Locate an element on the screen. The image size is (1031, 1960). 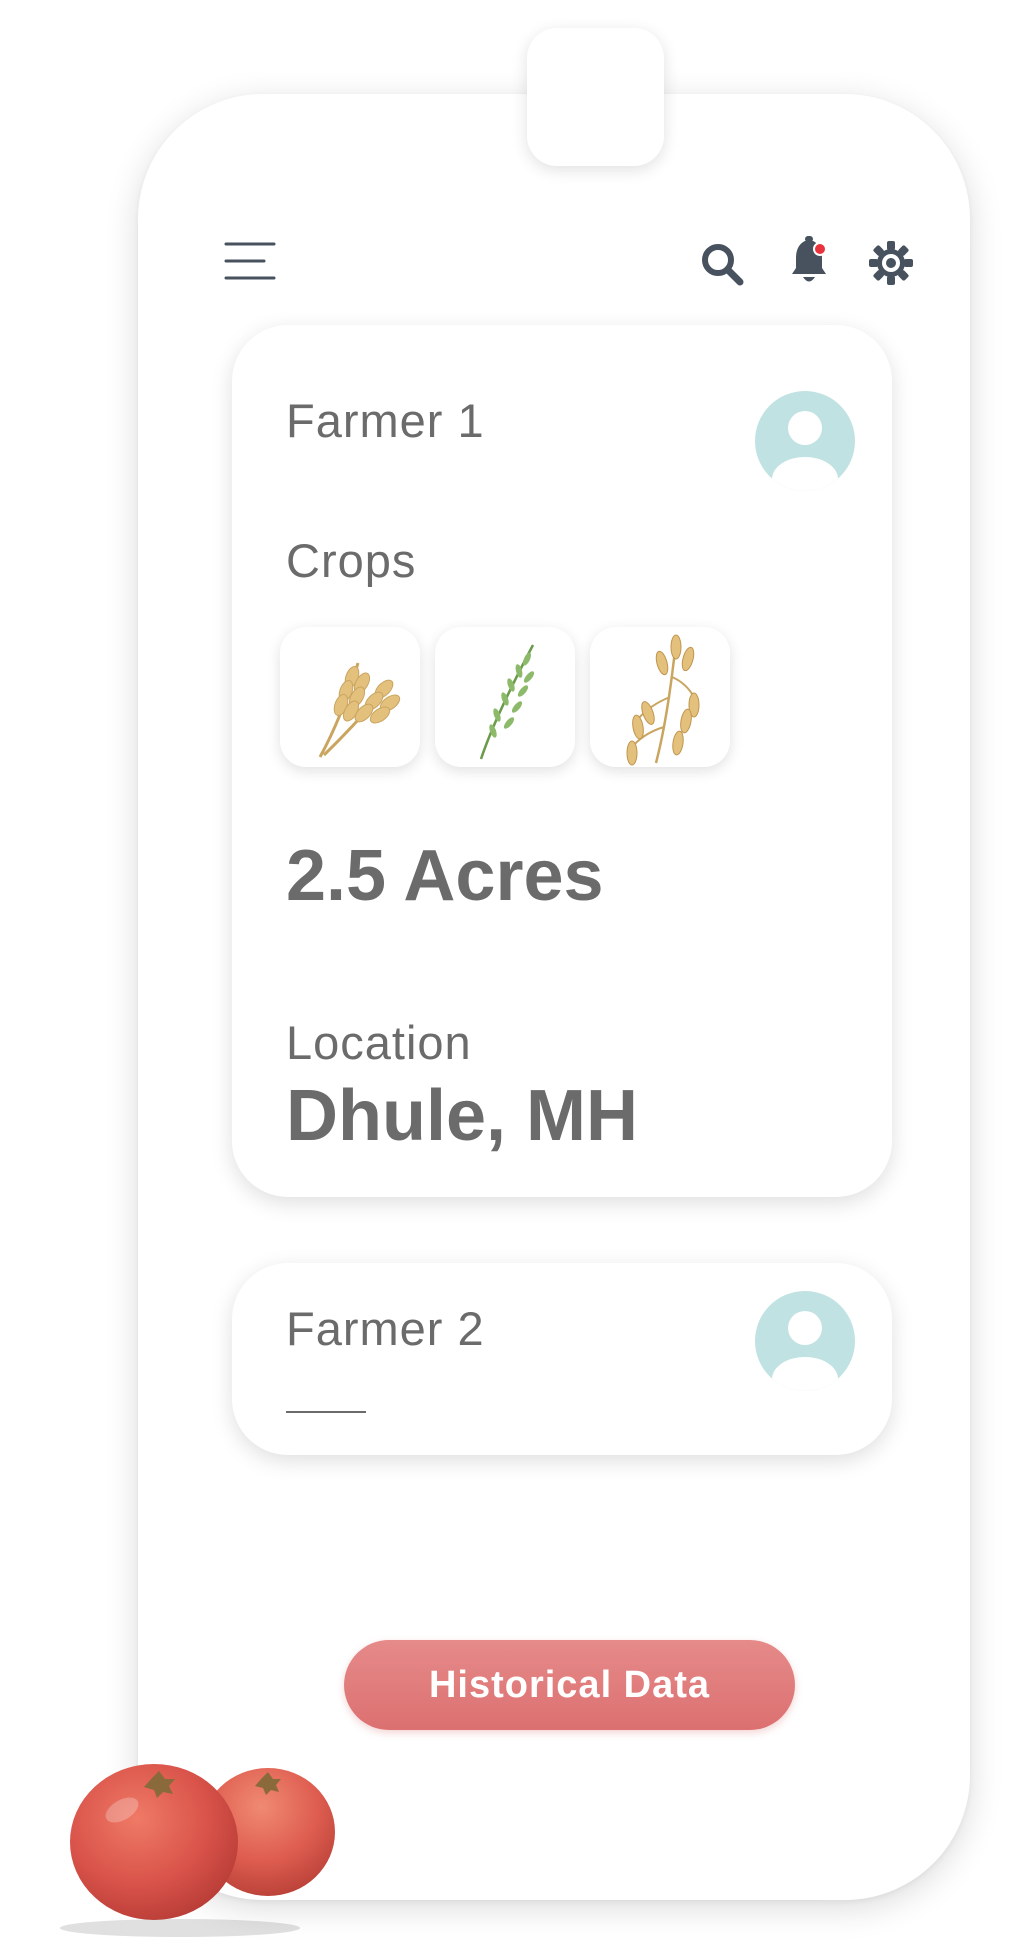
crop-tile-oat is located at coordinates (660, 697).